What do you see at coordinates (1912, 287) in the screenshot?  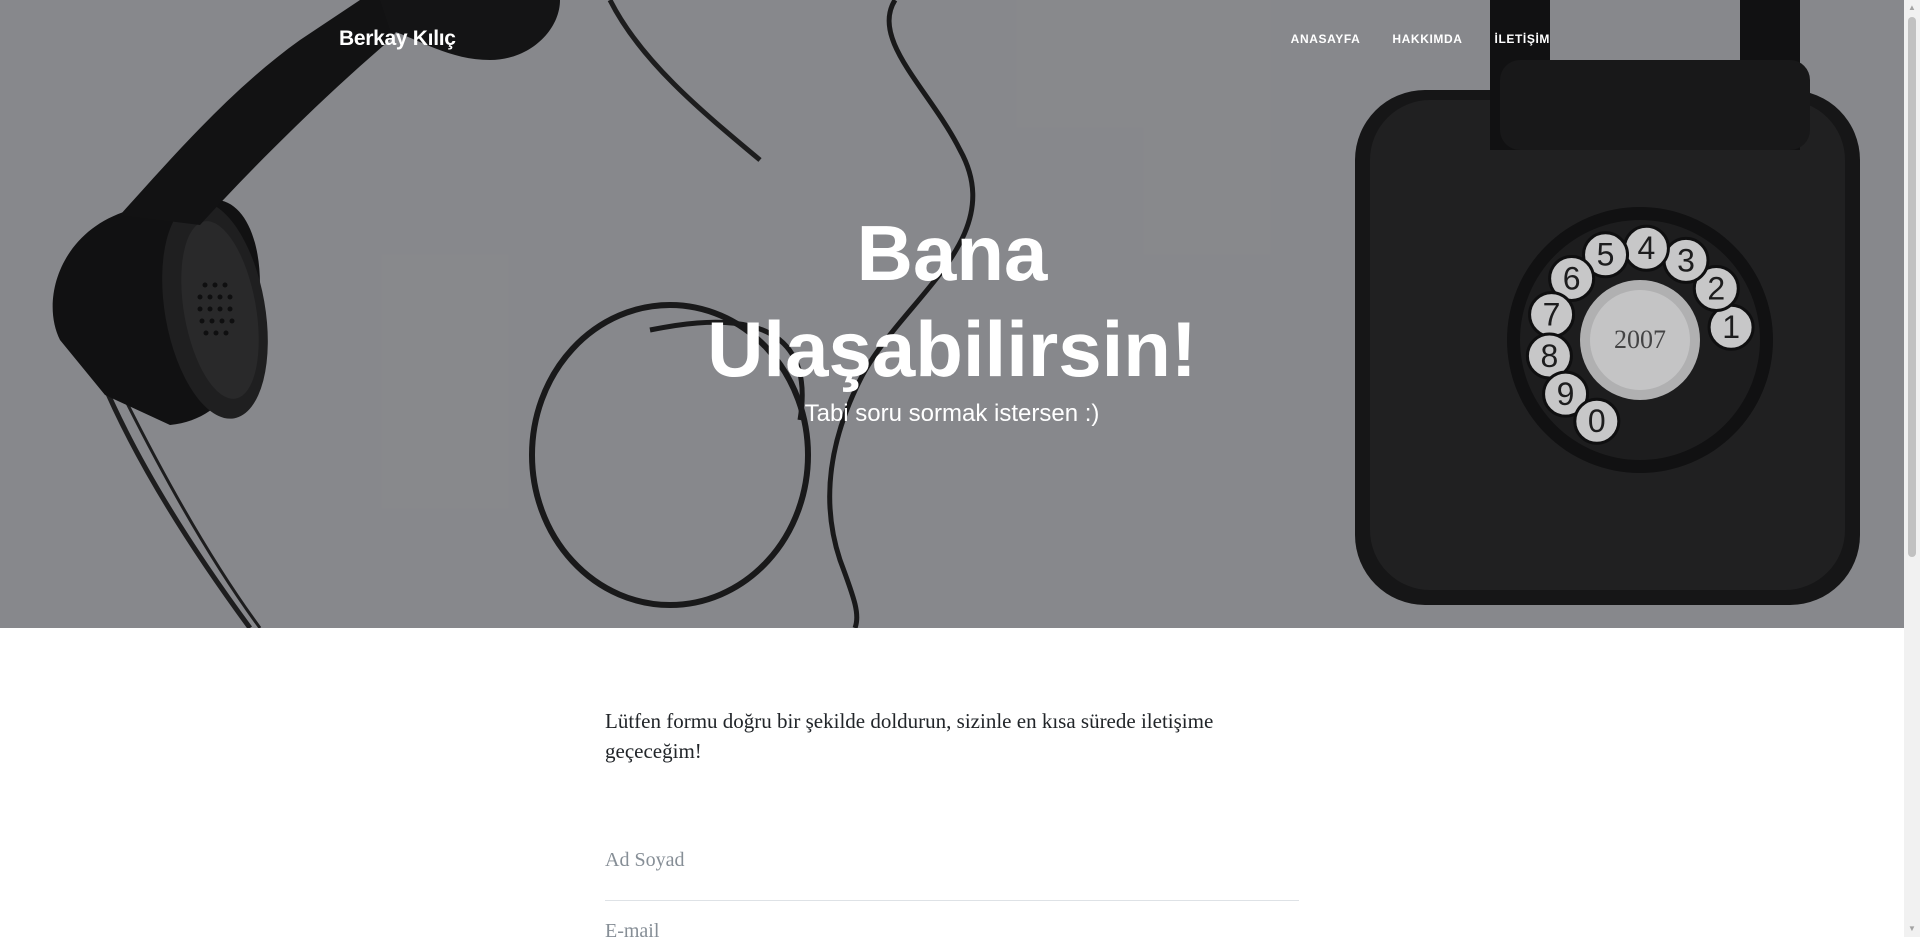 I see `scrollbar-thumb` at bounding box center [1912, 287].